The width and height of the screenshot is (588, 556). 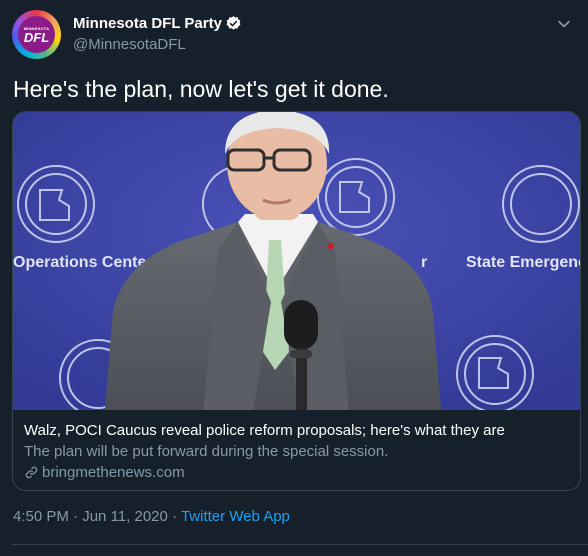 What do you see at coordinates (125, 516) in the screenshot?
I see `tweet-date: Jun 11, 2020` at bounding box center [125, 516].